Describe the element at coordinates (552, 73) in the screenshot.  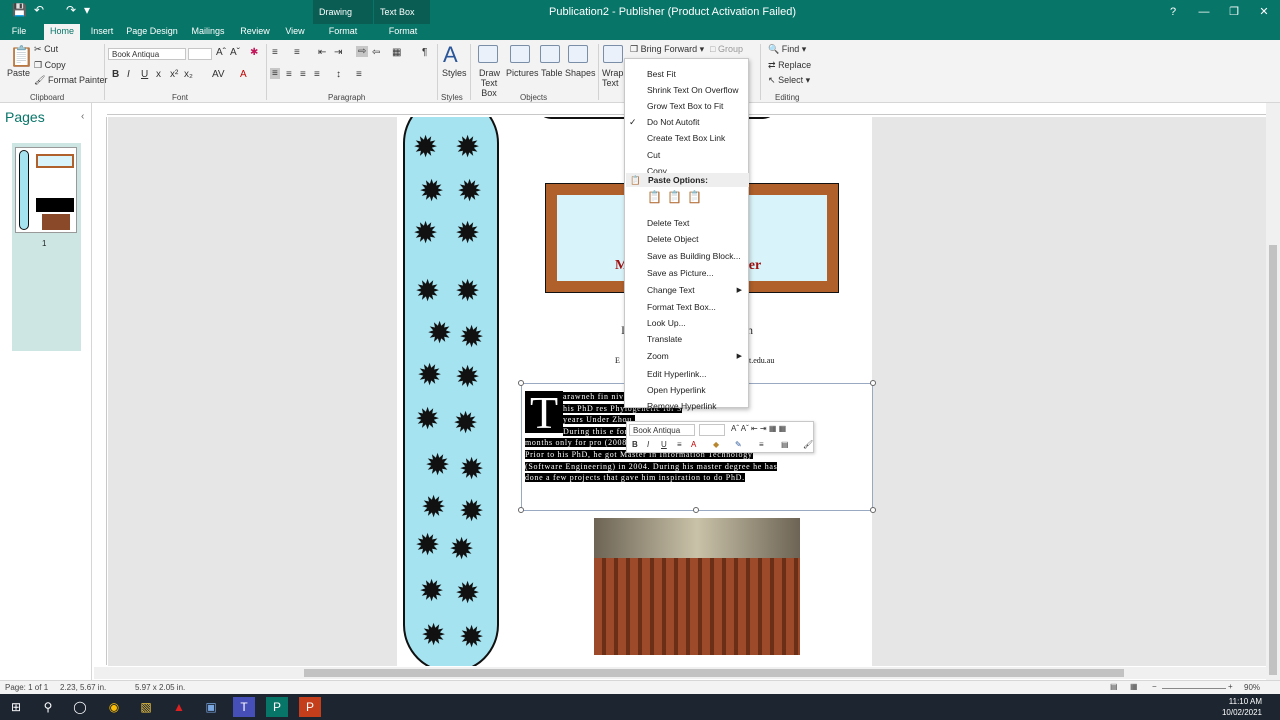
I see `table-button: Table` at that location.